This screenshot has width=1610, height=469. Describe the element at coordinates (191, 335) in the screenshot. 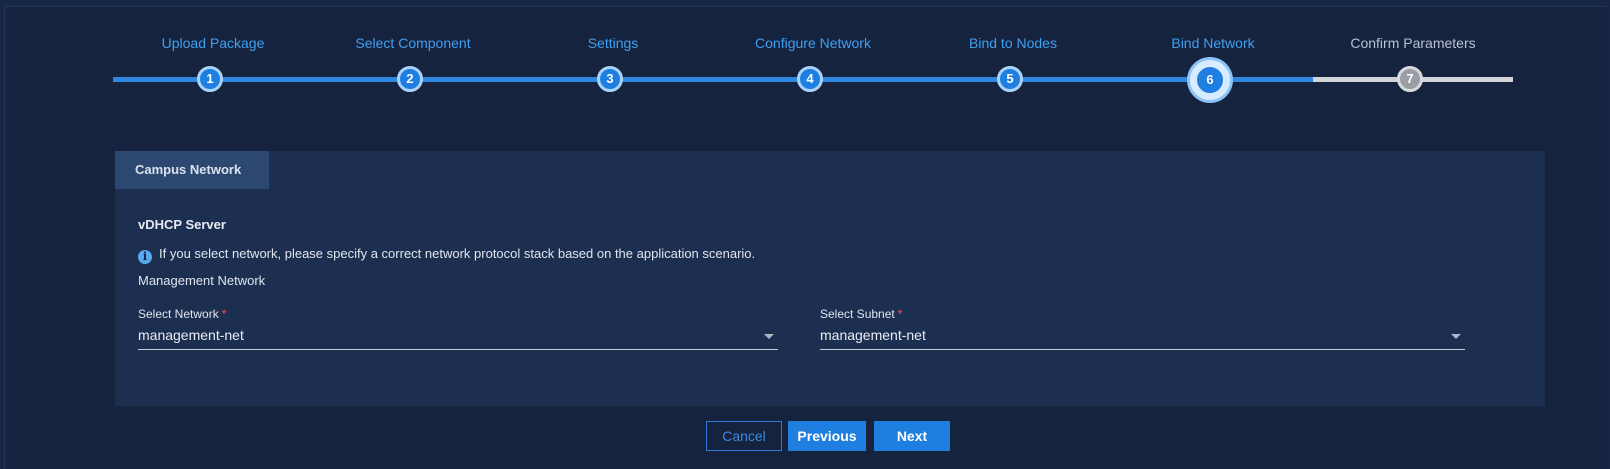

I see `select-network-value: management-net` at that location.